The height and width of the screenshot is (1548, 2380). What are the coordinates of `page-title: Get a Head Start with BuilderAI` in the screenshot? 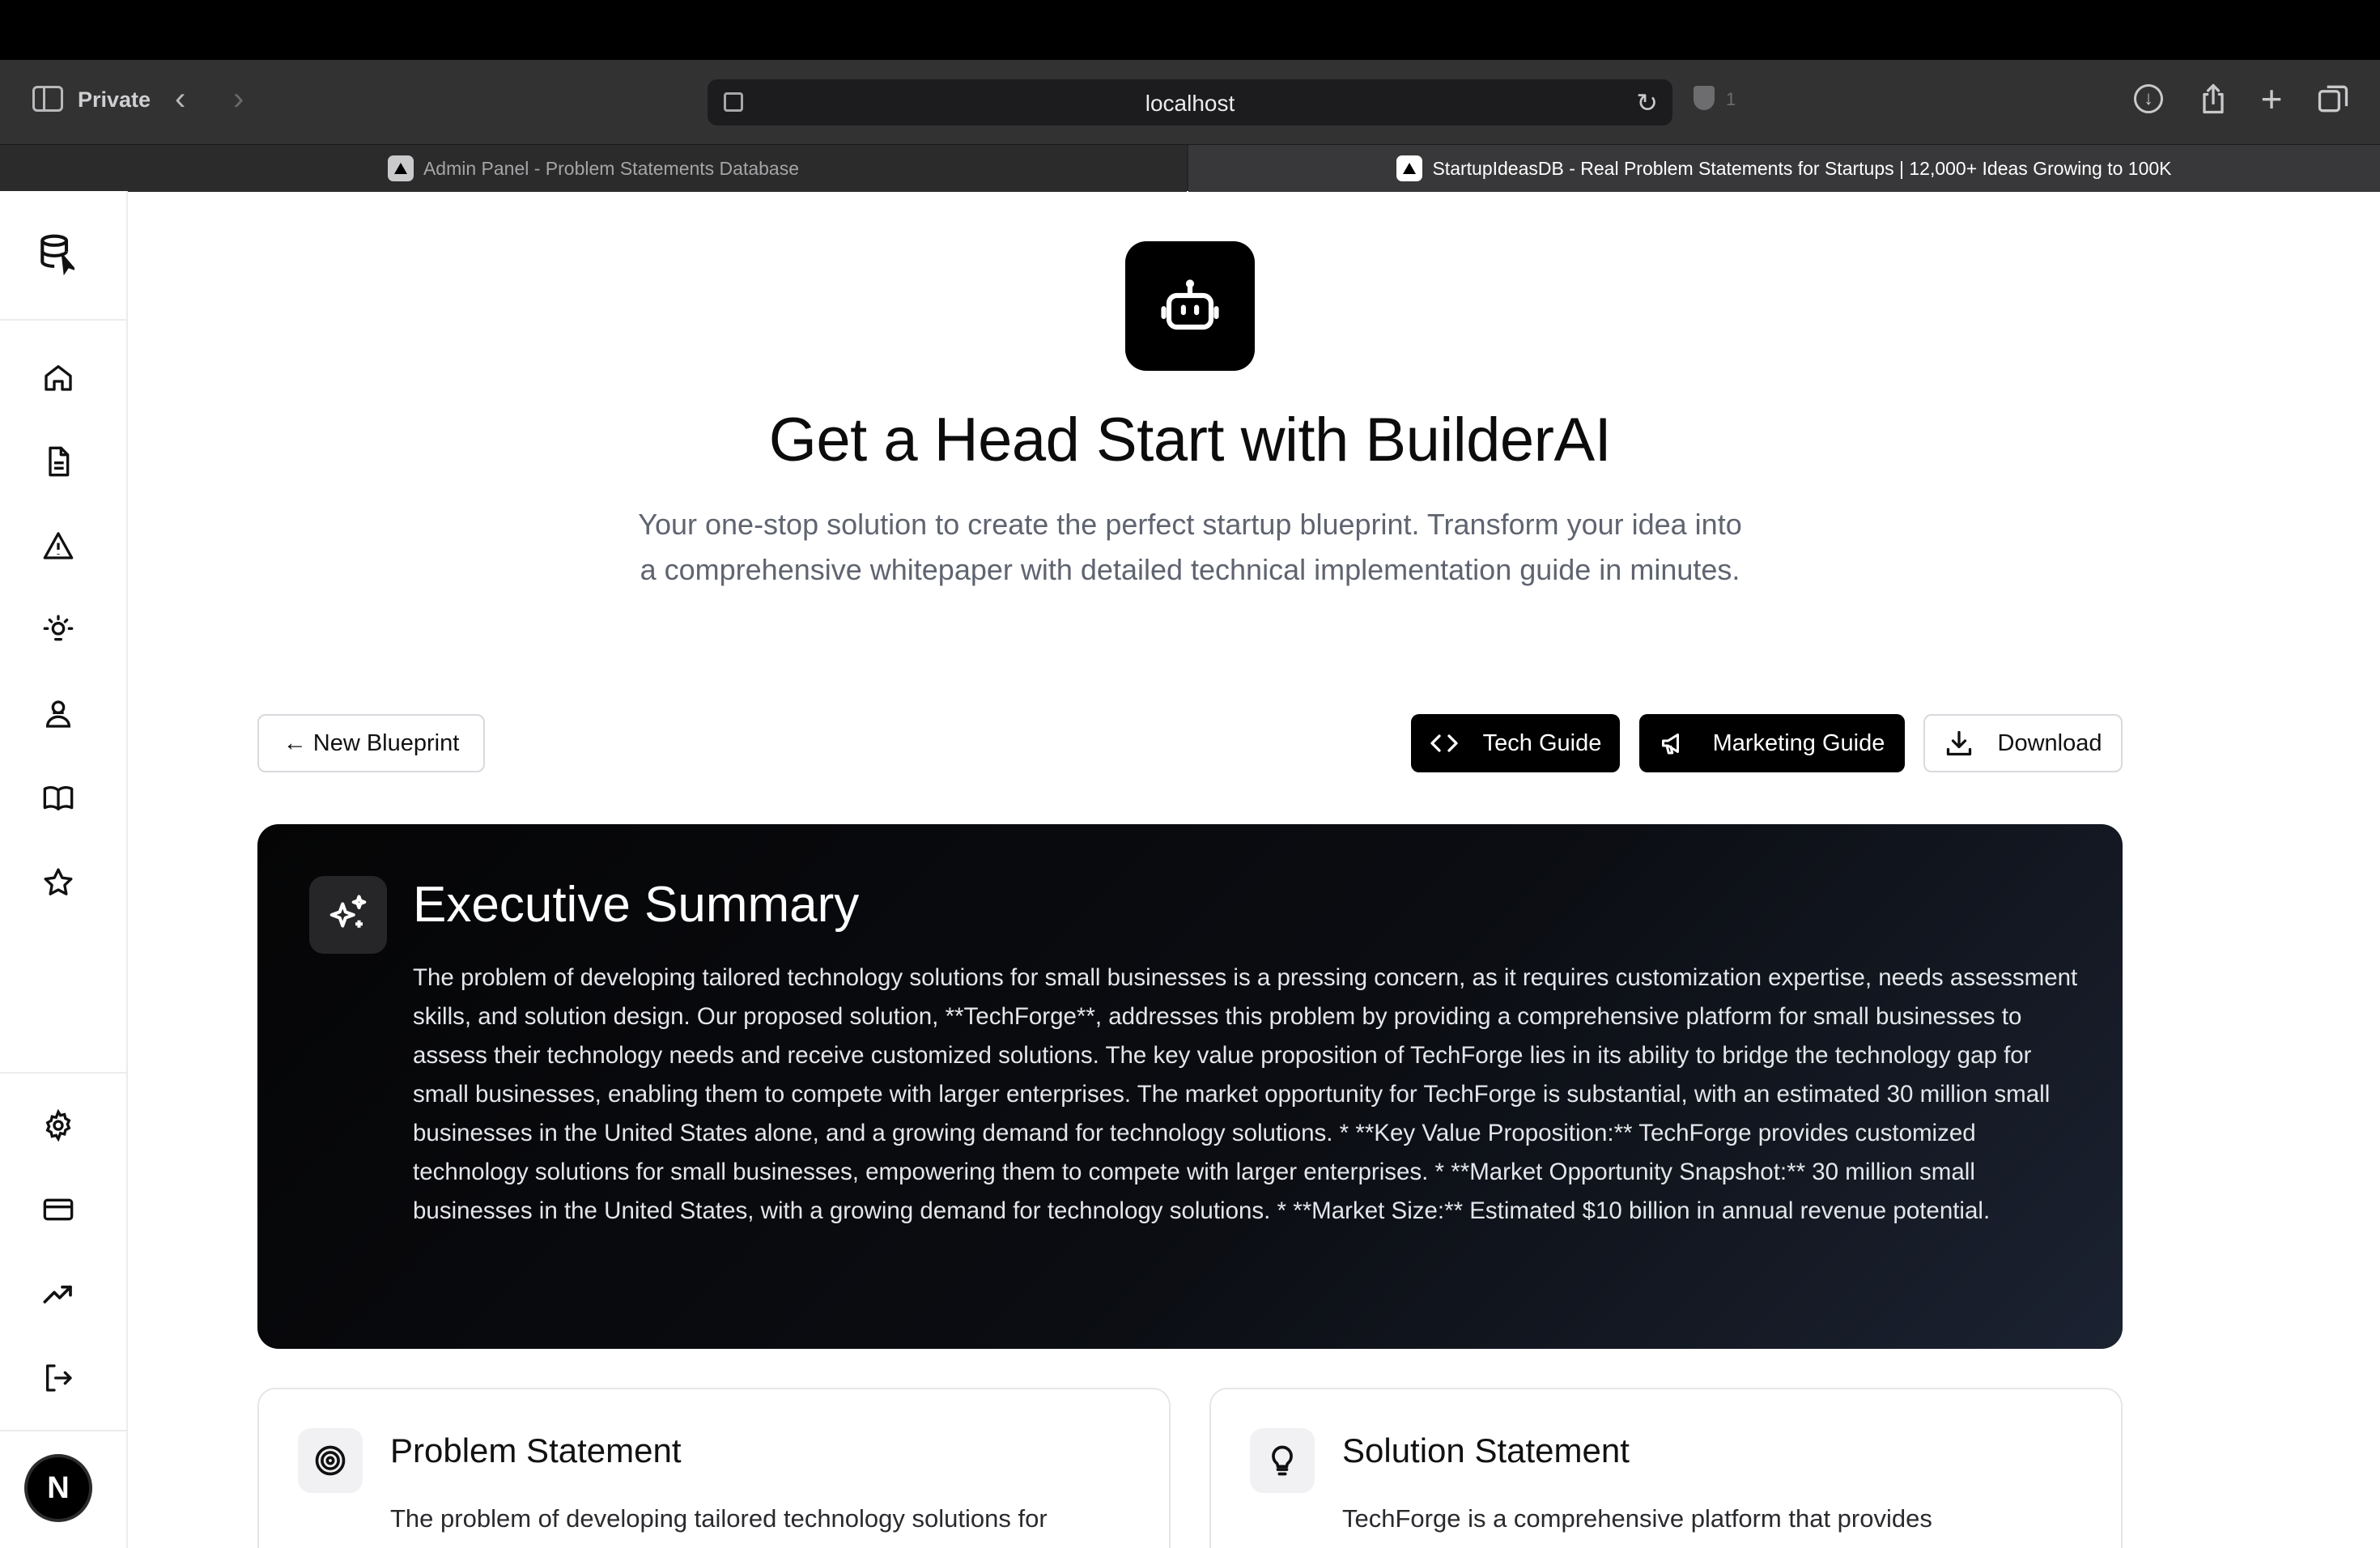 It's located at (1190, 440).